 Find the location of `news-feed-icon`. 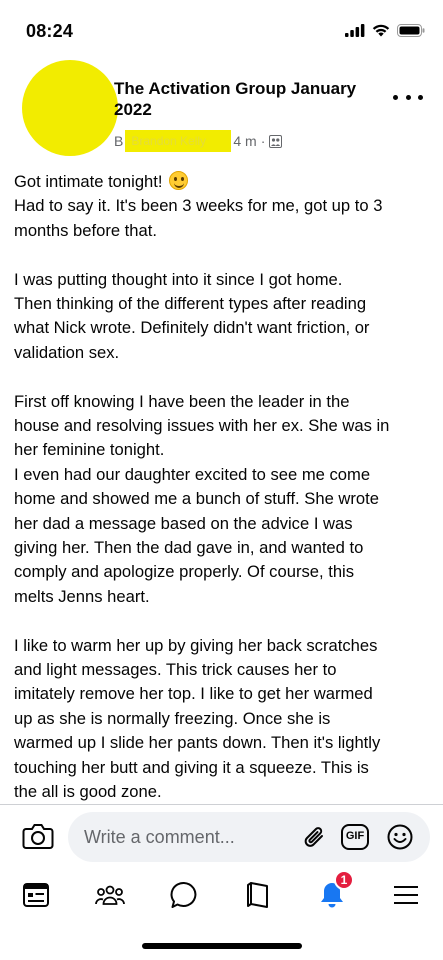

news-feed-icon is located at coordinates (36, 895).